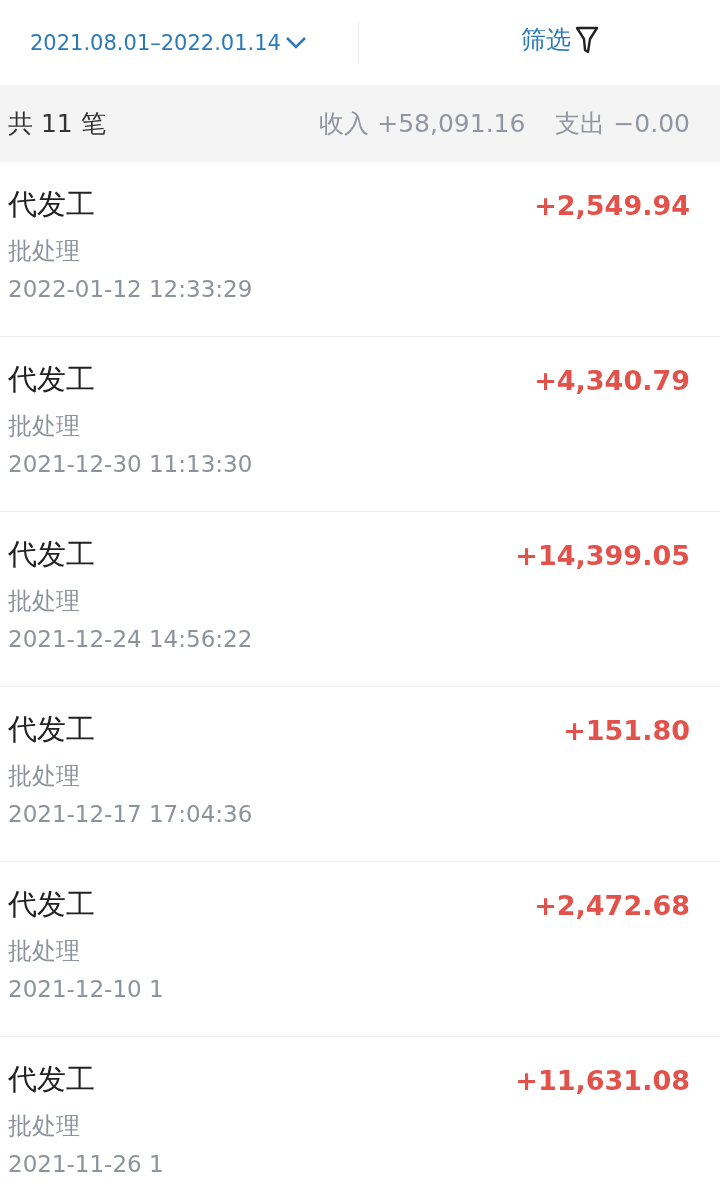 The width and height of the screenshot is (720, 1191). I want to click on transaction-time: 2021-12-17 17:04:36, so click(130, 814).